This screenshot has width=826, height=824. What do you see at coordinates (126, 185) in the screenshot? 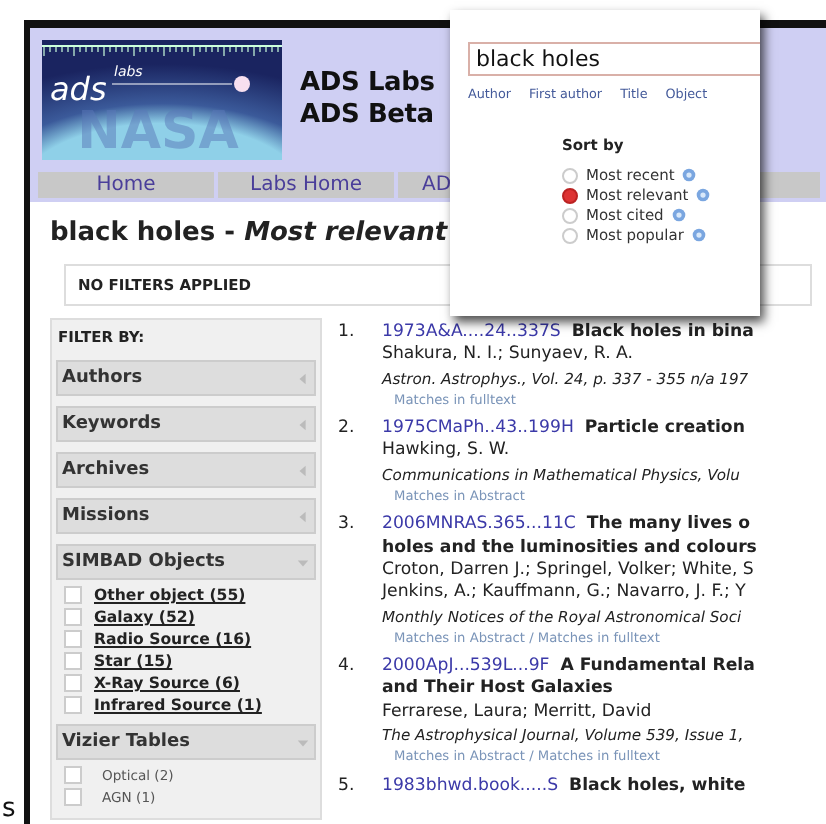
I see `nav-link: Home` at bounding box center [126, 185].